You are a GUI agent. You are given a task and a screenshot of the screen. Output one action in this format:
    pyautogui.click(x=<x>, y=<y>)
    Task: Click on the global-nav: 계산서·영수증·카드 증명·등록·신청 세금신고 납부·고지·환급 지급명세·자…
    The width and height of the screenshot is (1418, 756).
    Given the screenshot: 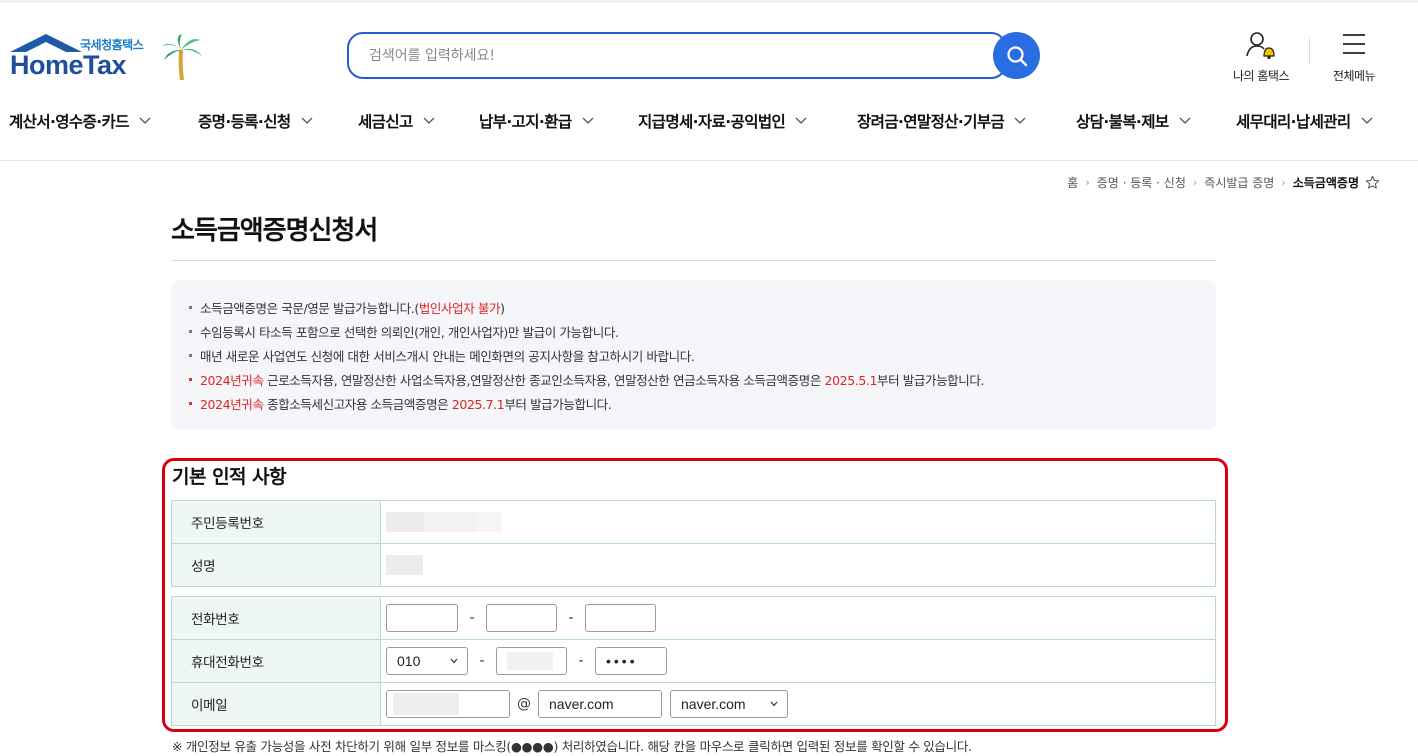 What is the action you would take?
    pyautogui.click(x=709, y=121)
    